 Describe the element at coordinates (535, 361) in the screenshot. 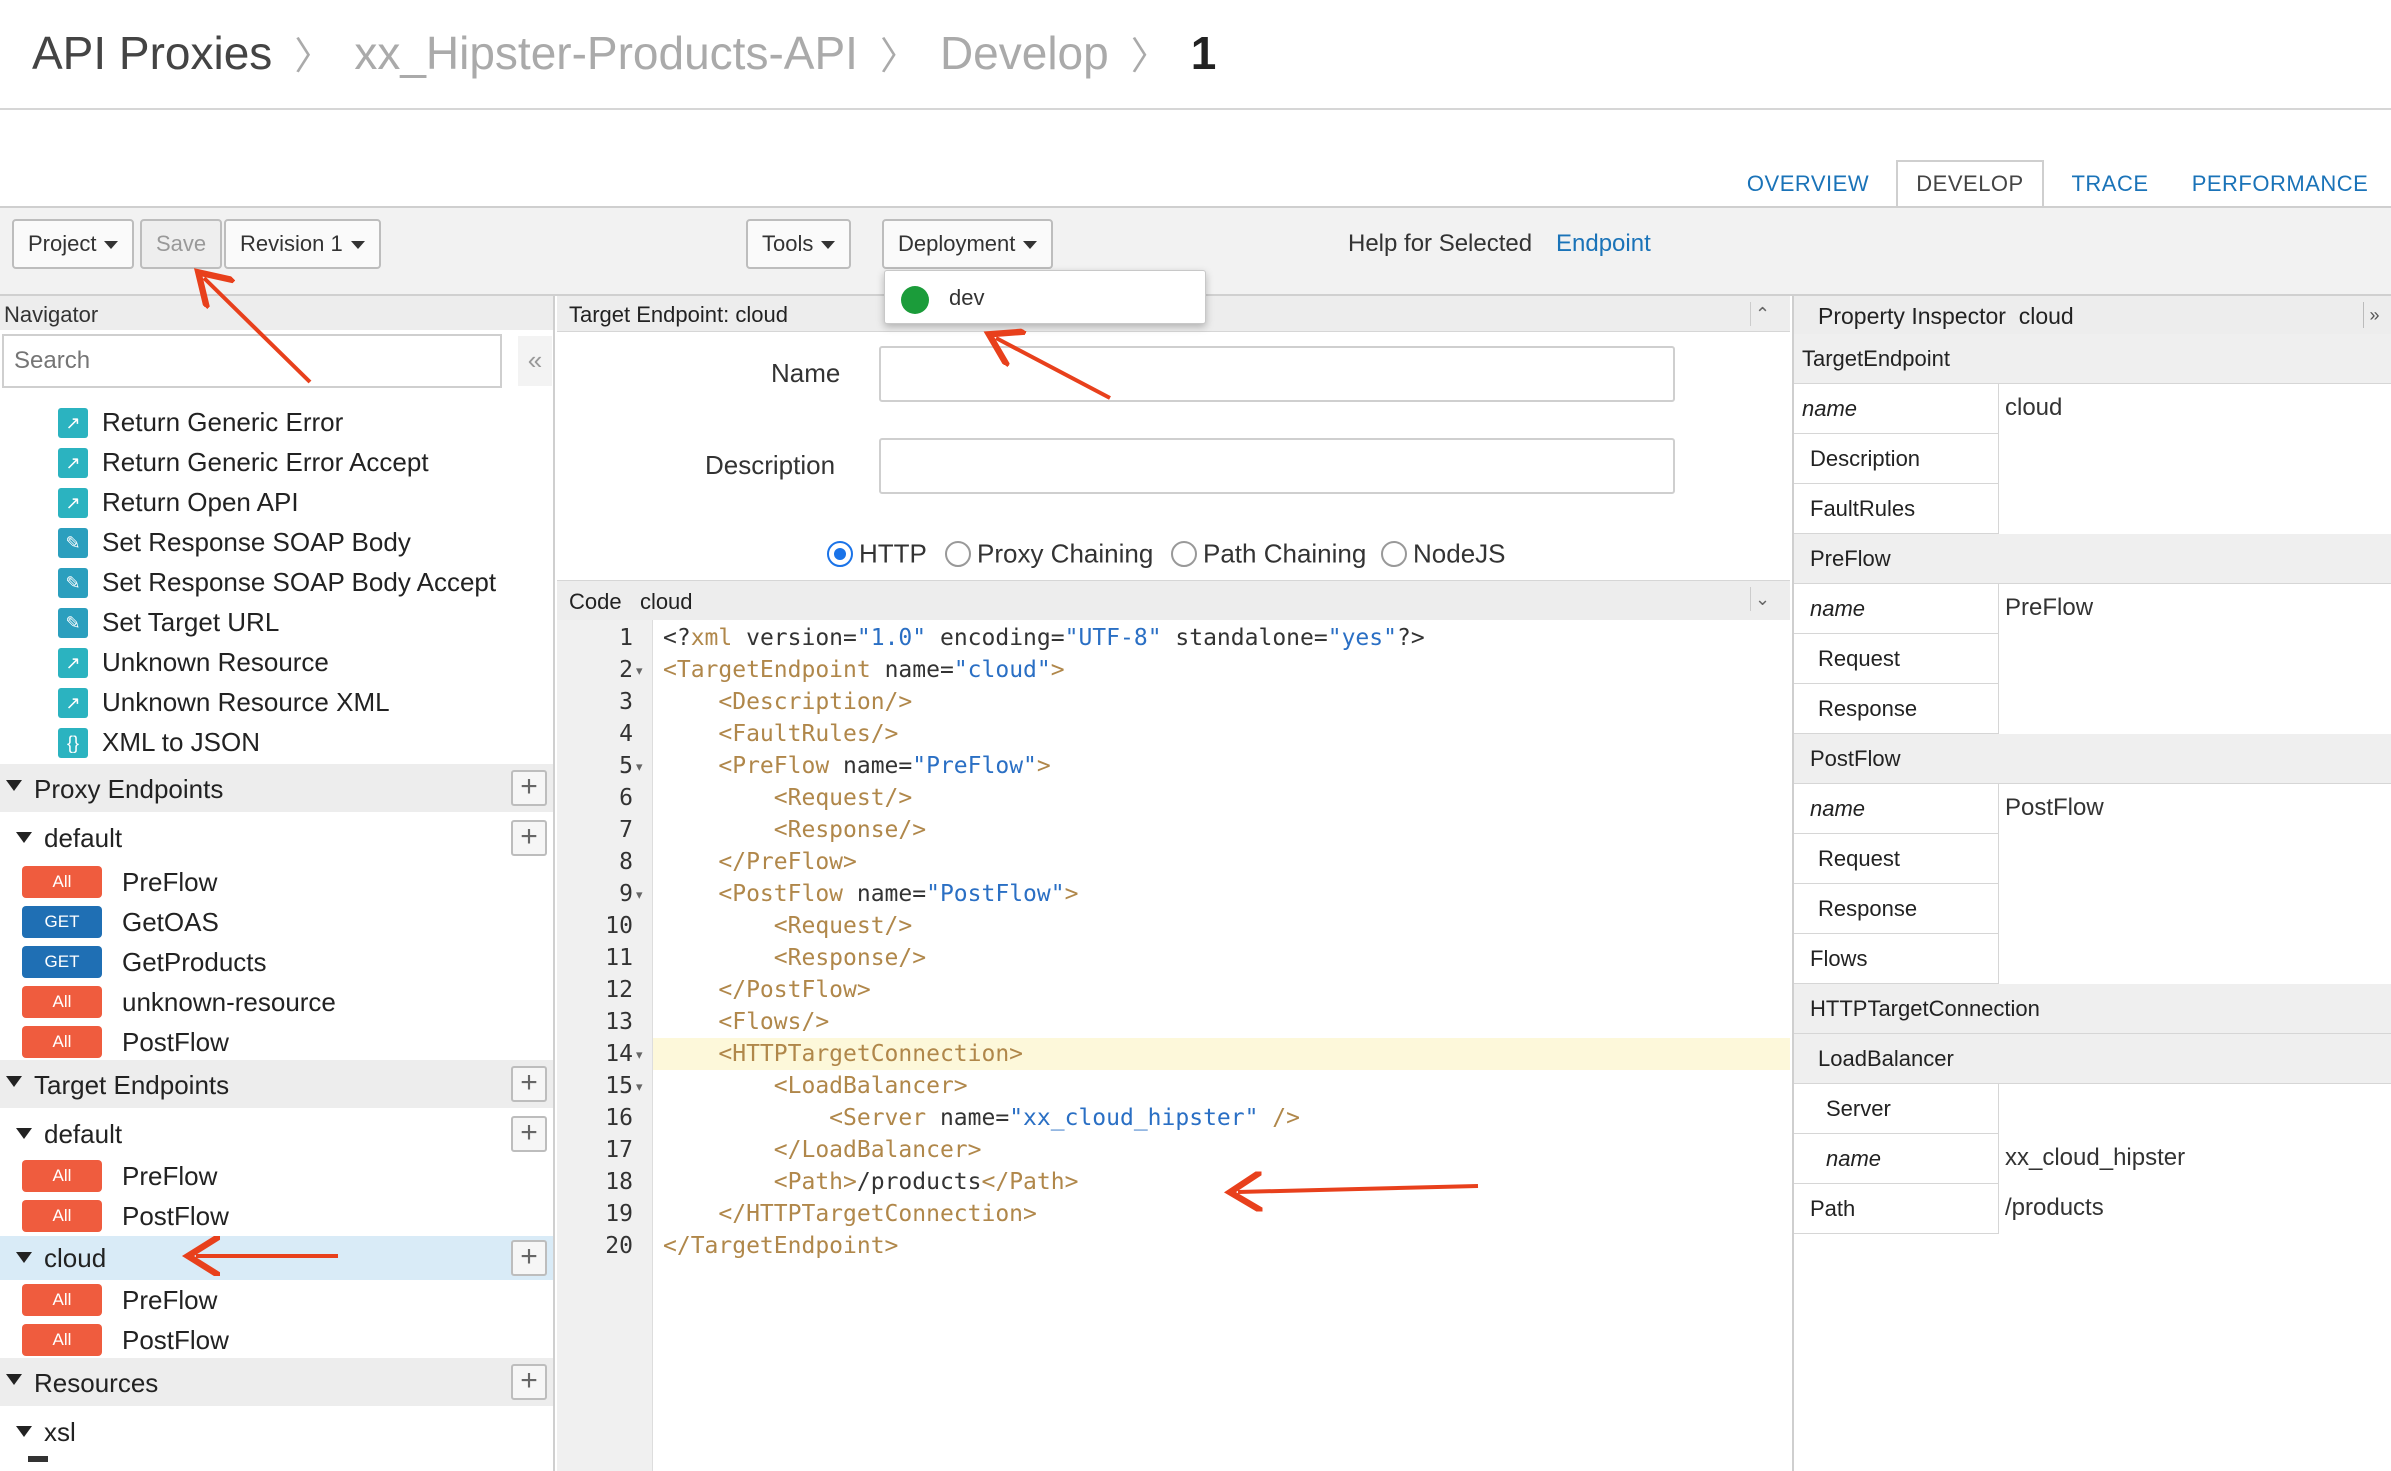

I see `collapse-panel-icon: «` at that location.